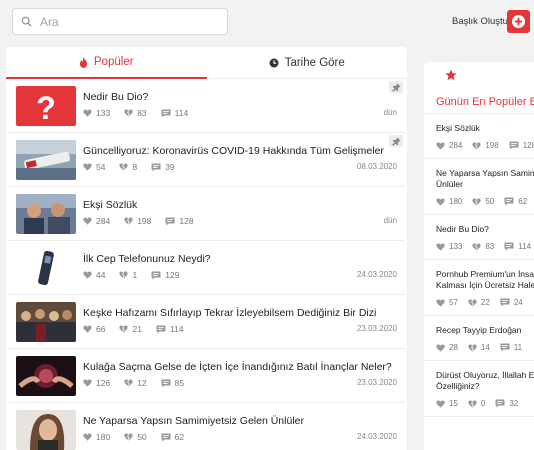  I want to click on dislike-count: 14, so click(479, 347).